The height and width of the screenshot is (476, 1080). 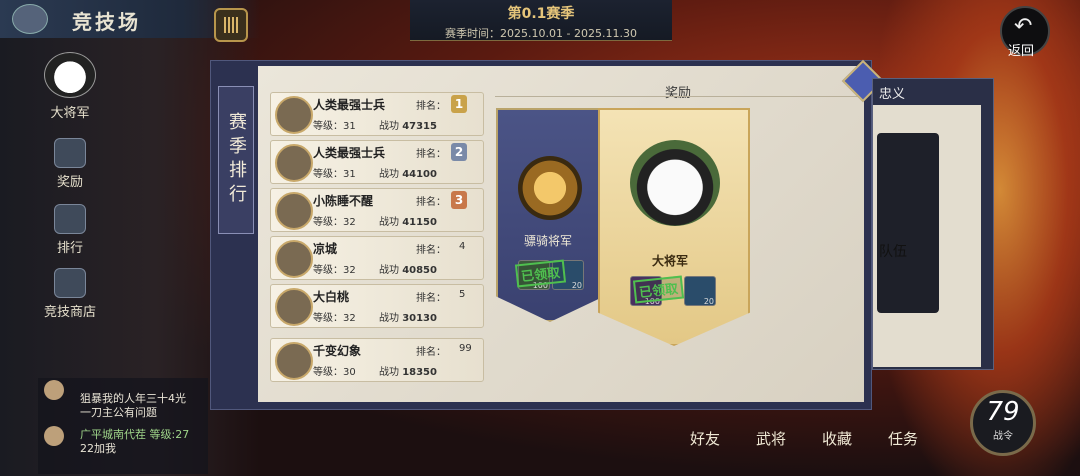 What do you see at coordinates (548, 241) in the screenshot?
I see `banner-title: 骠骑将军` at bounding box center [548, 241].